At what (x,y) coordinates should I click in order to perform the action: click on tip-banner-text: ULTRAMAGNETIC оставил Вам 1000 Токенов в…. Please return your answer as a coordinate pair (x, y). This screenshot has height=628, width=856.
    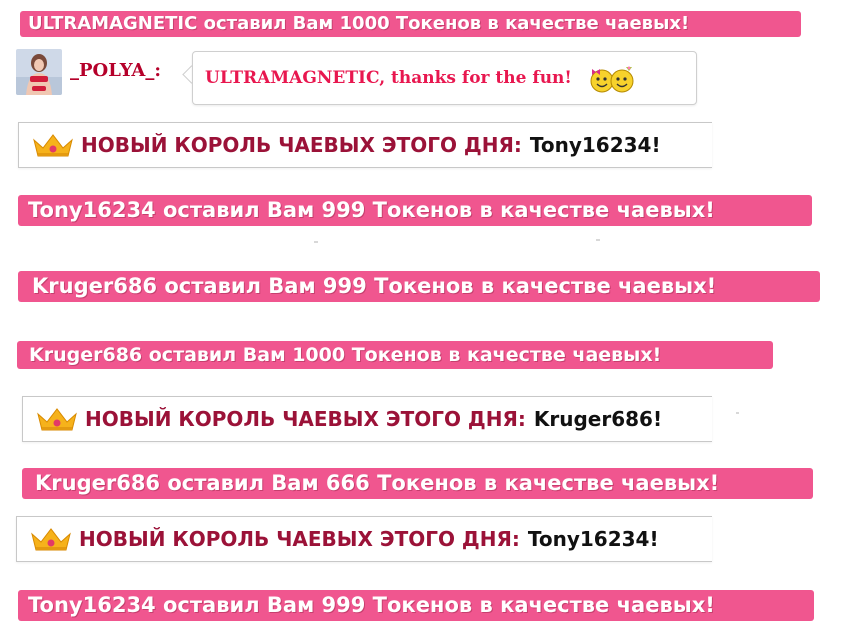
    Looking at the image, I should click on (359, 23).